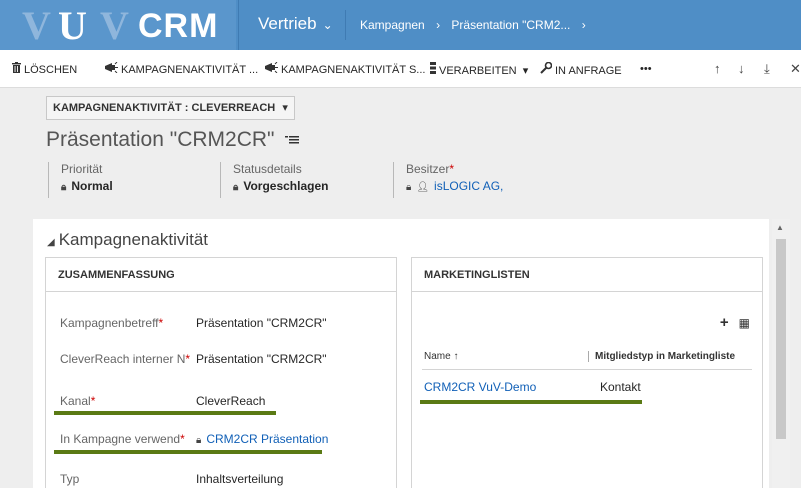 This screenshot has width=801, height=488. Describe the element at coordinates (70, 479) in the screenshot. I see `field-label: Typ` at that location.